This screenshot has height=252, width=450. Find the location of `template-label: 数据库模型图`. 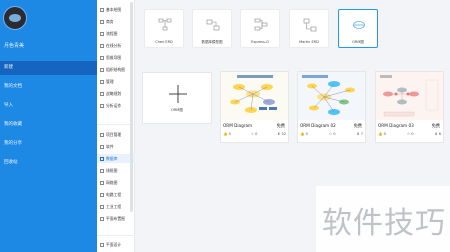

template-label: 数据库模型图 is located at coordinates (212, 42).